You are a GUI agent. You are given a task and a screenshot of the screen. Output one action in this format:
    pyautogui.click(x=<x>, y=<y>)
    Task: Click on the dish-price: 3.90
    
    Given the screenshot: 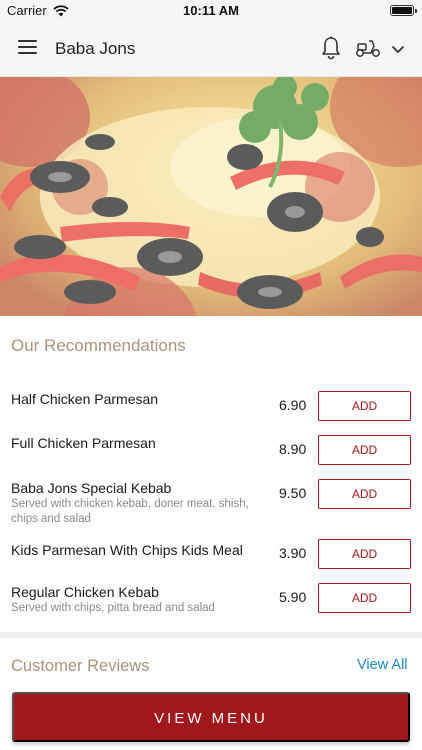 What is the action you would take?
    pyautogui.click(x=293, y=553)
    